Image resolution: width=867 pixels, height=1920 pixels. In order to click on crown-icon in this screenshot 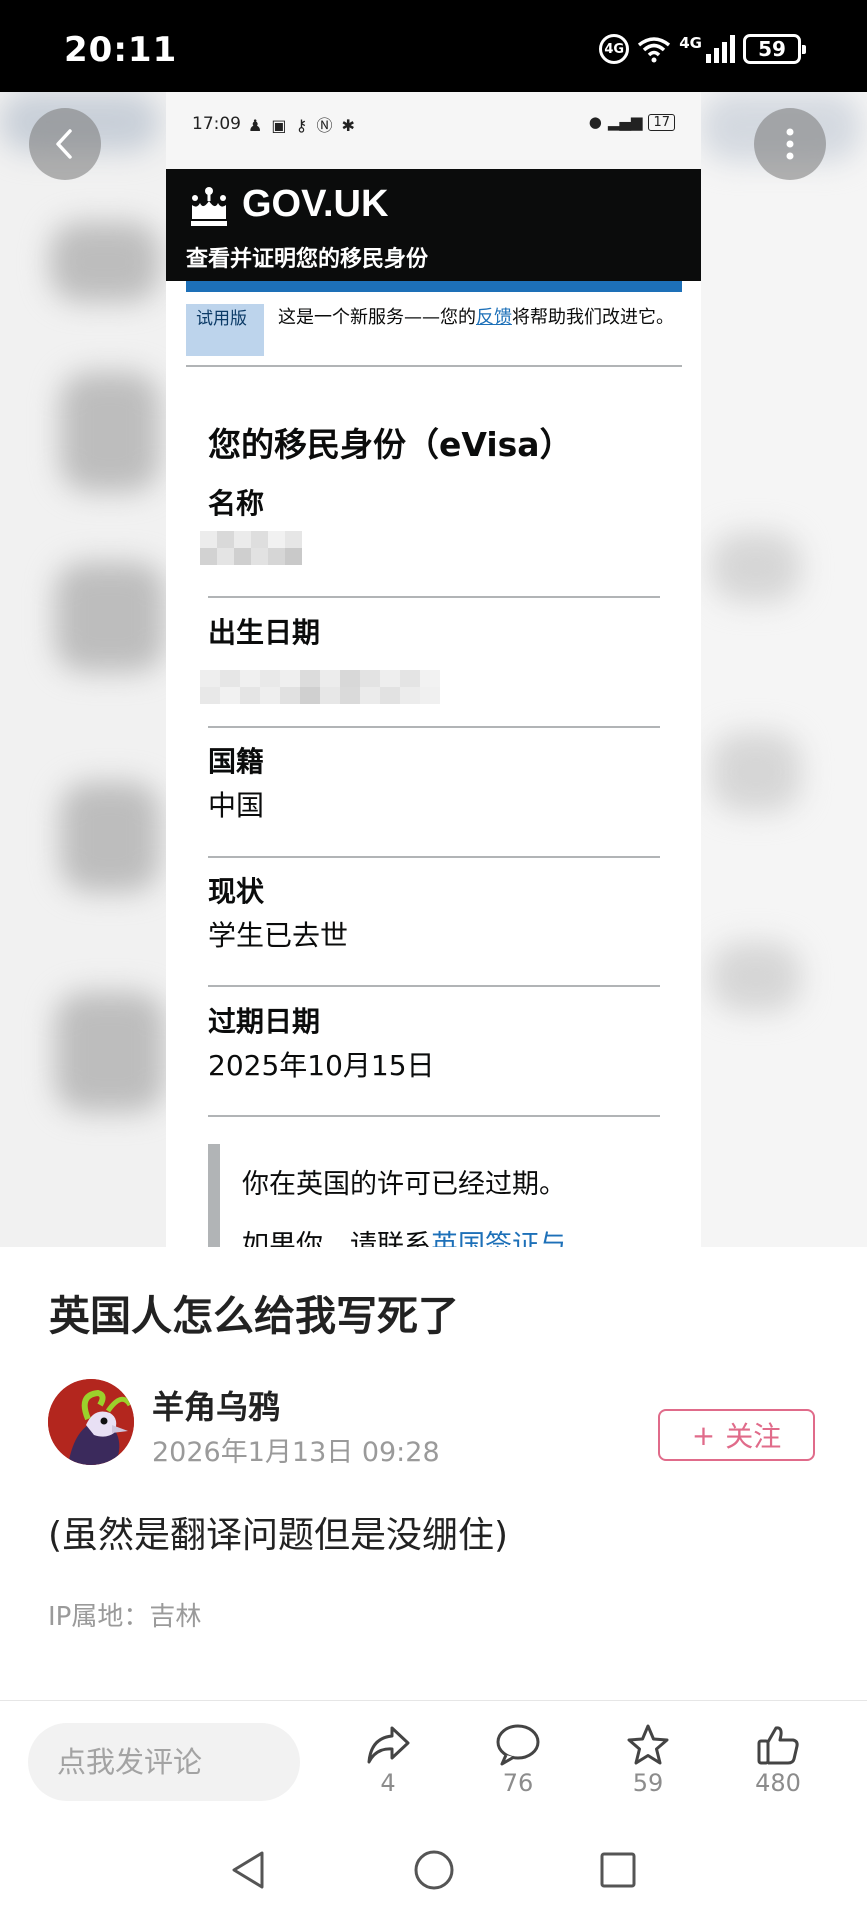, I will do `click(209, 206)`.